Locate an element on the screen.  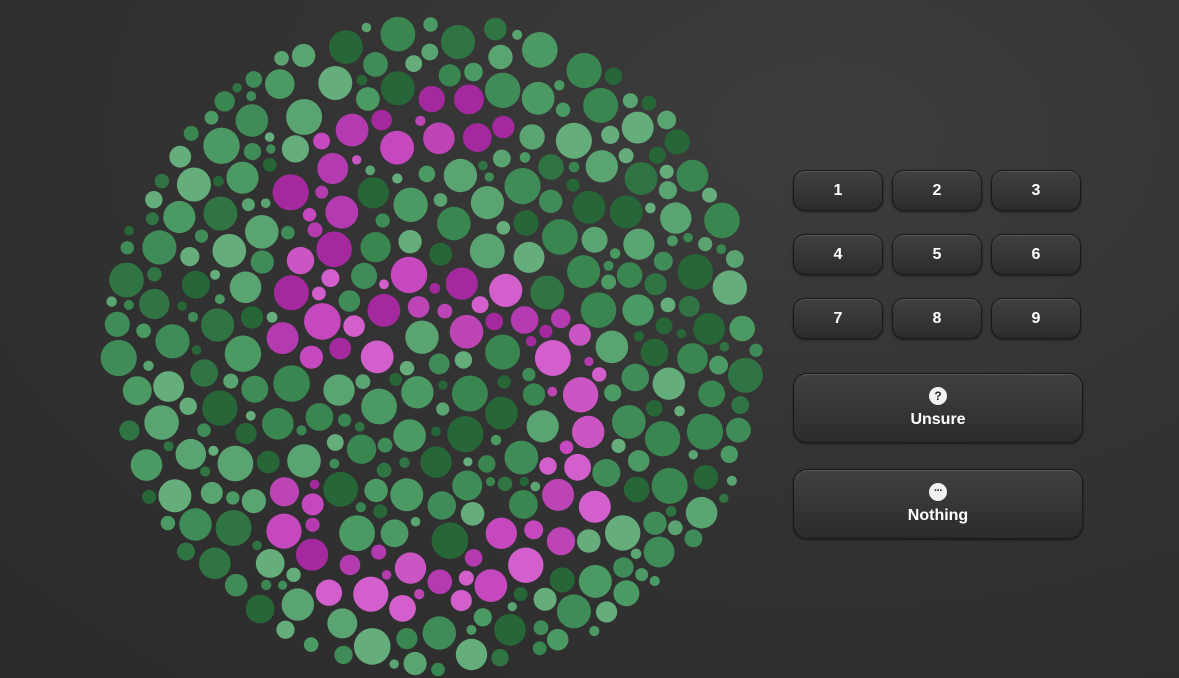
digit-button-3: 3 is located at coordinates (1036, 190).